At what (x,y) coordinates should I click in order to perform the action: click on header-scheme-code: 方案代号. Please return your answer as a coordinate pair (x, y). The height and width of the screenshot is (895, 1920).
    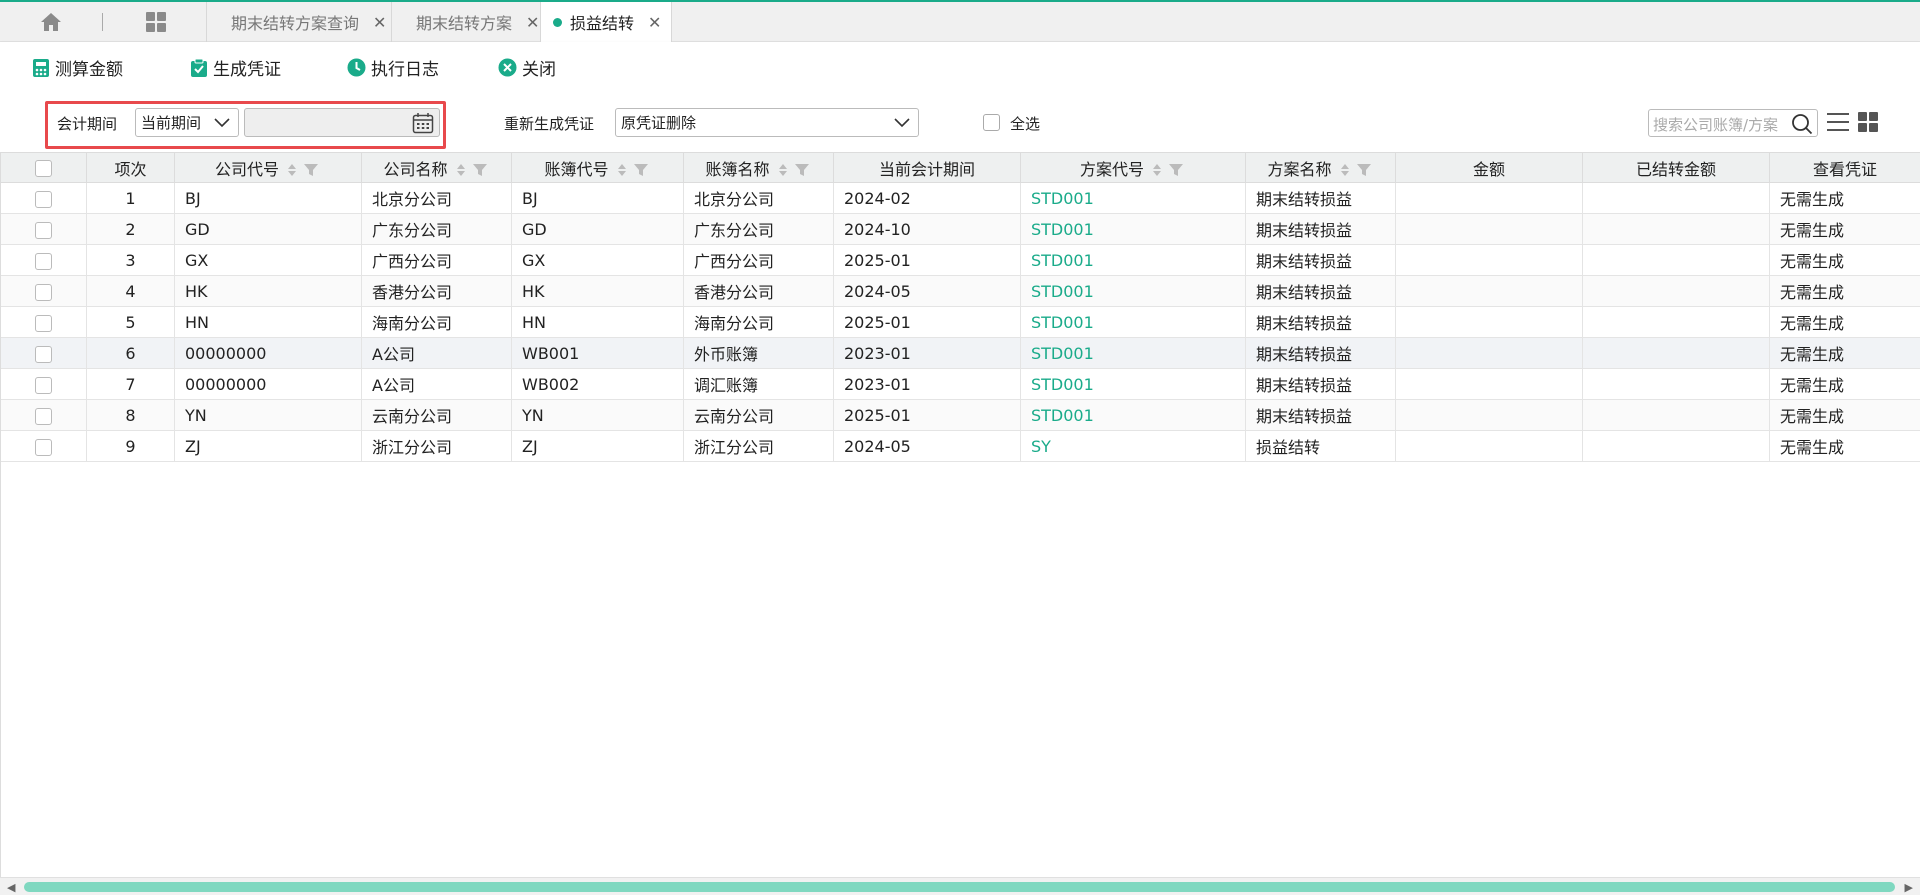
    Looking at the image, I should click on (1133, 167).